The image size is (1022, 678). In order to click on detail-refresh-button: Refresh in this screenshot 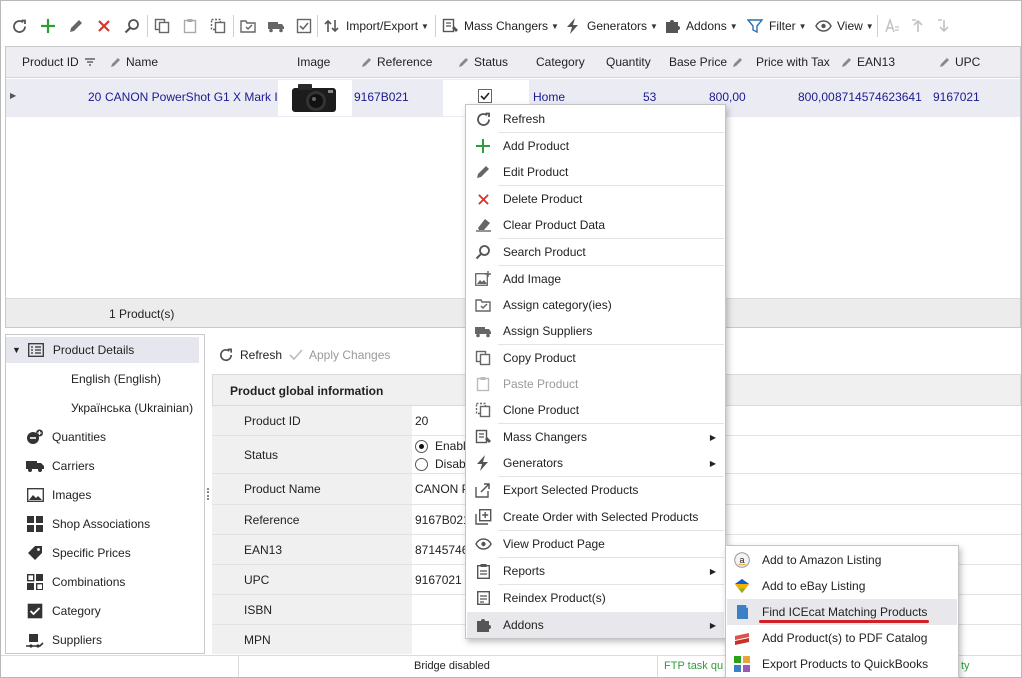, I will do `click(250, 355)`.